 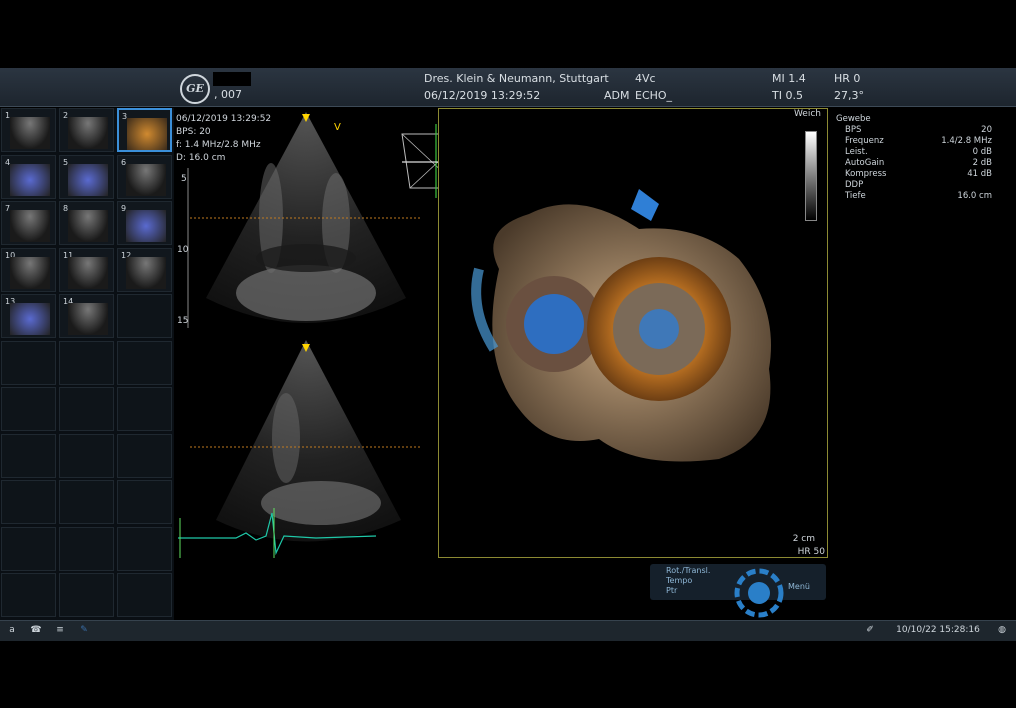 I want to click on exam-datetime: 06/12/2019 13:29:52, so click(x=482, y=95).